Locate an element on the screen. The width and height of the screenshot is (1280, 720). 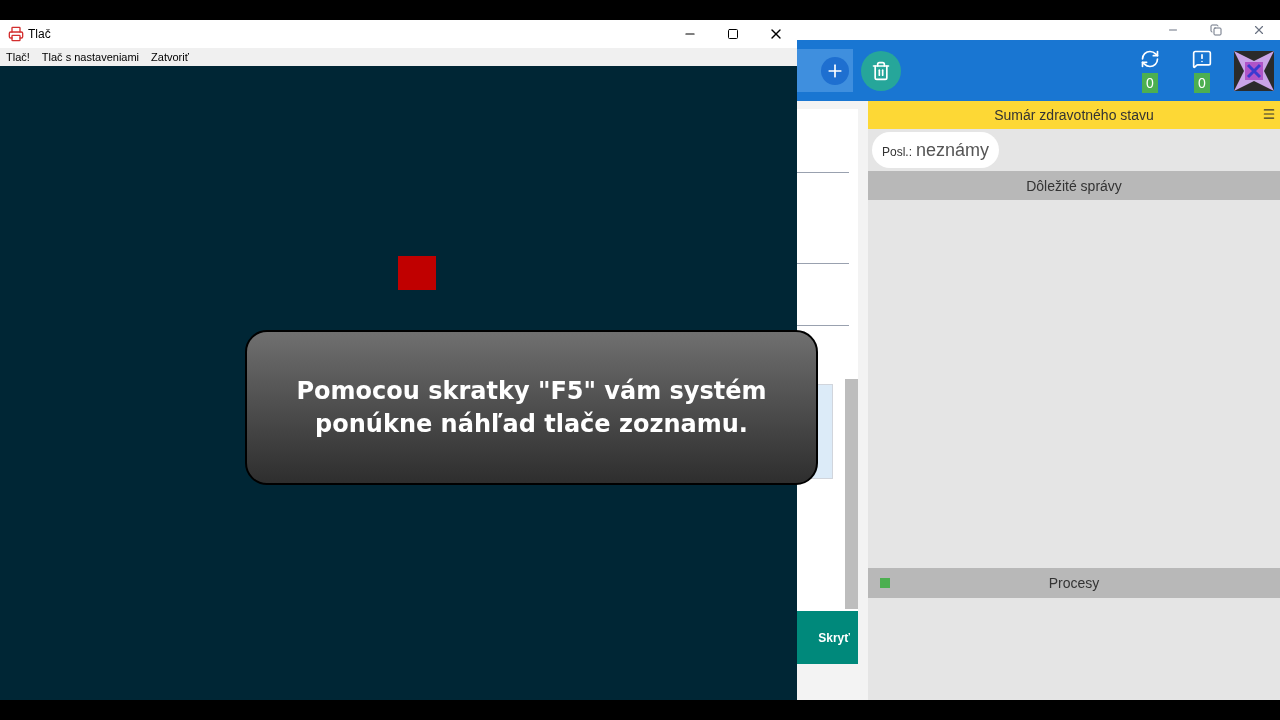
status-value: neznámy is located at coordinates (953, 150).